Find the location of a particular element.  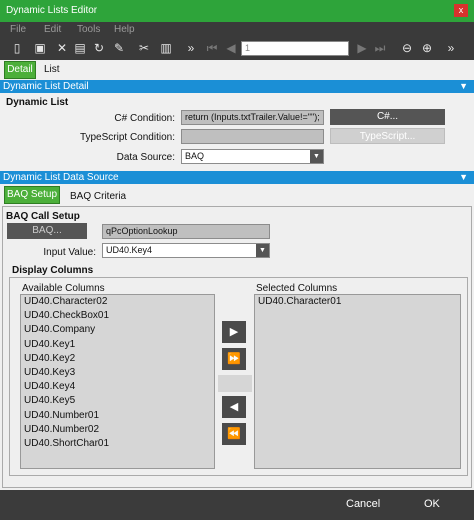

tab-detail: Detail is located at coordinates (20, 70).